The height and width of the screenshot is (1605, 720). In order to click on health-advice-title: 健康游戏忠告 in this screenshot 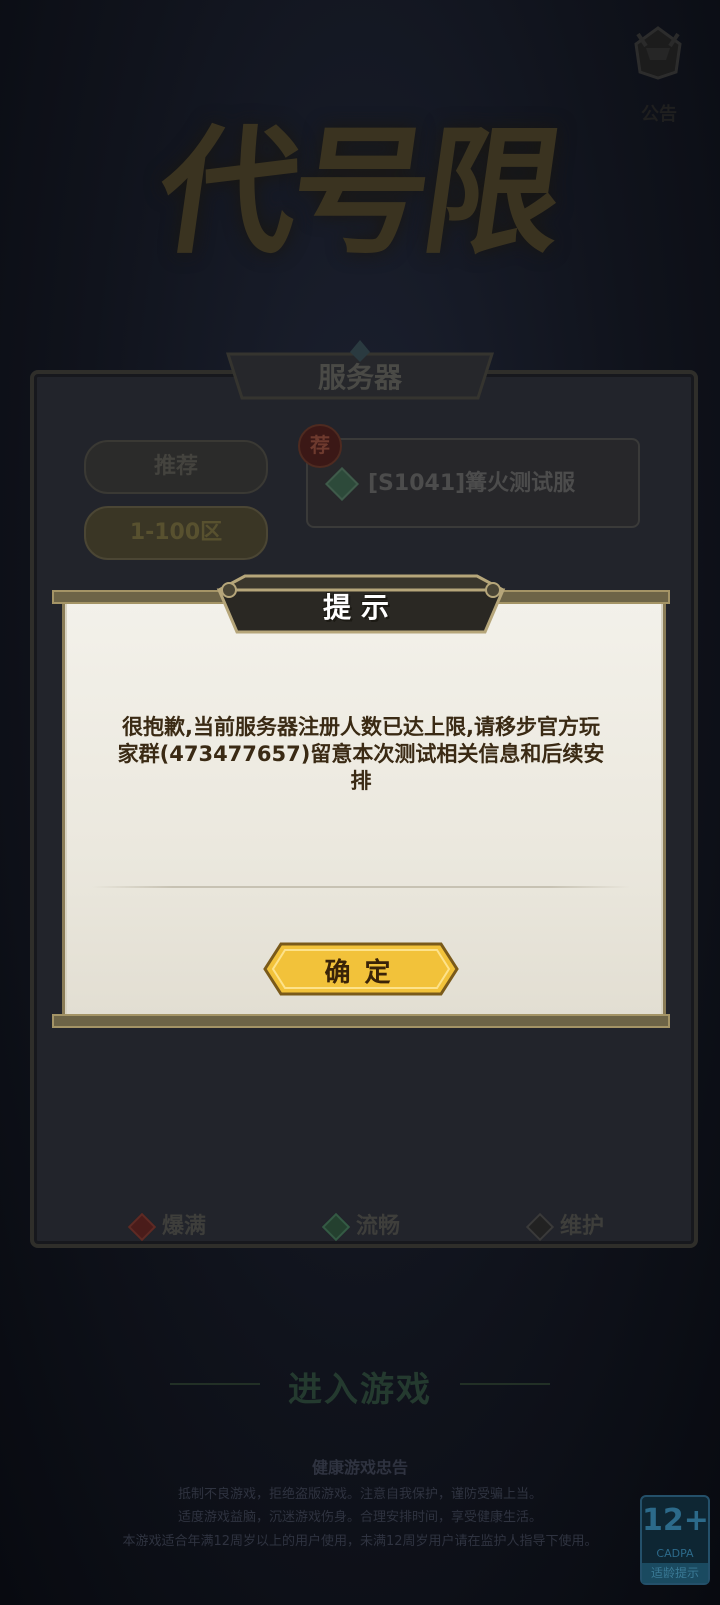, I will do `click(359, 1467)`.